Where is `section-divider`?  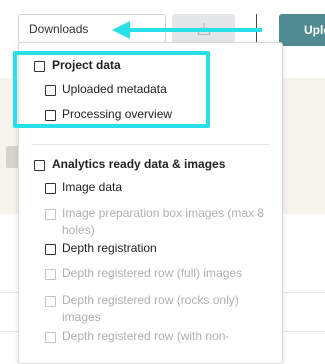
section-divider is located at coordinates (150, 144).